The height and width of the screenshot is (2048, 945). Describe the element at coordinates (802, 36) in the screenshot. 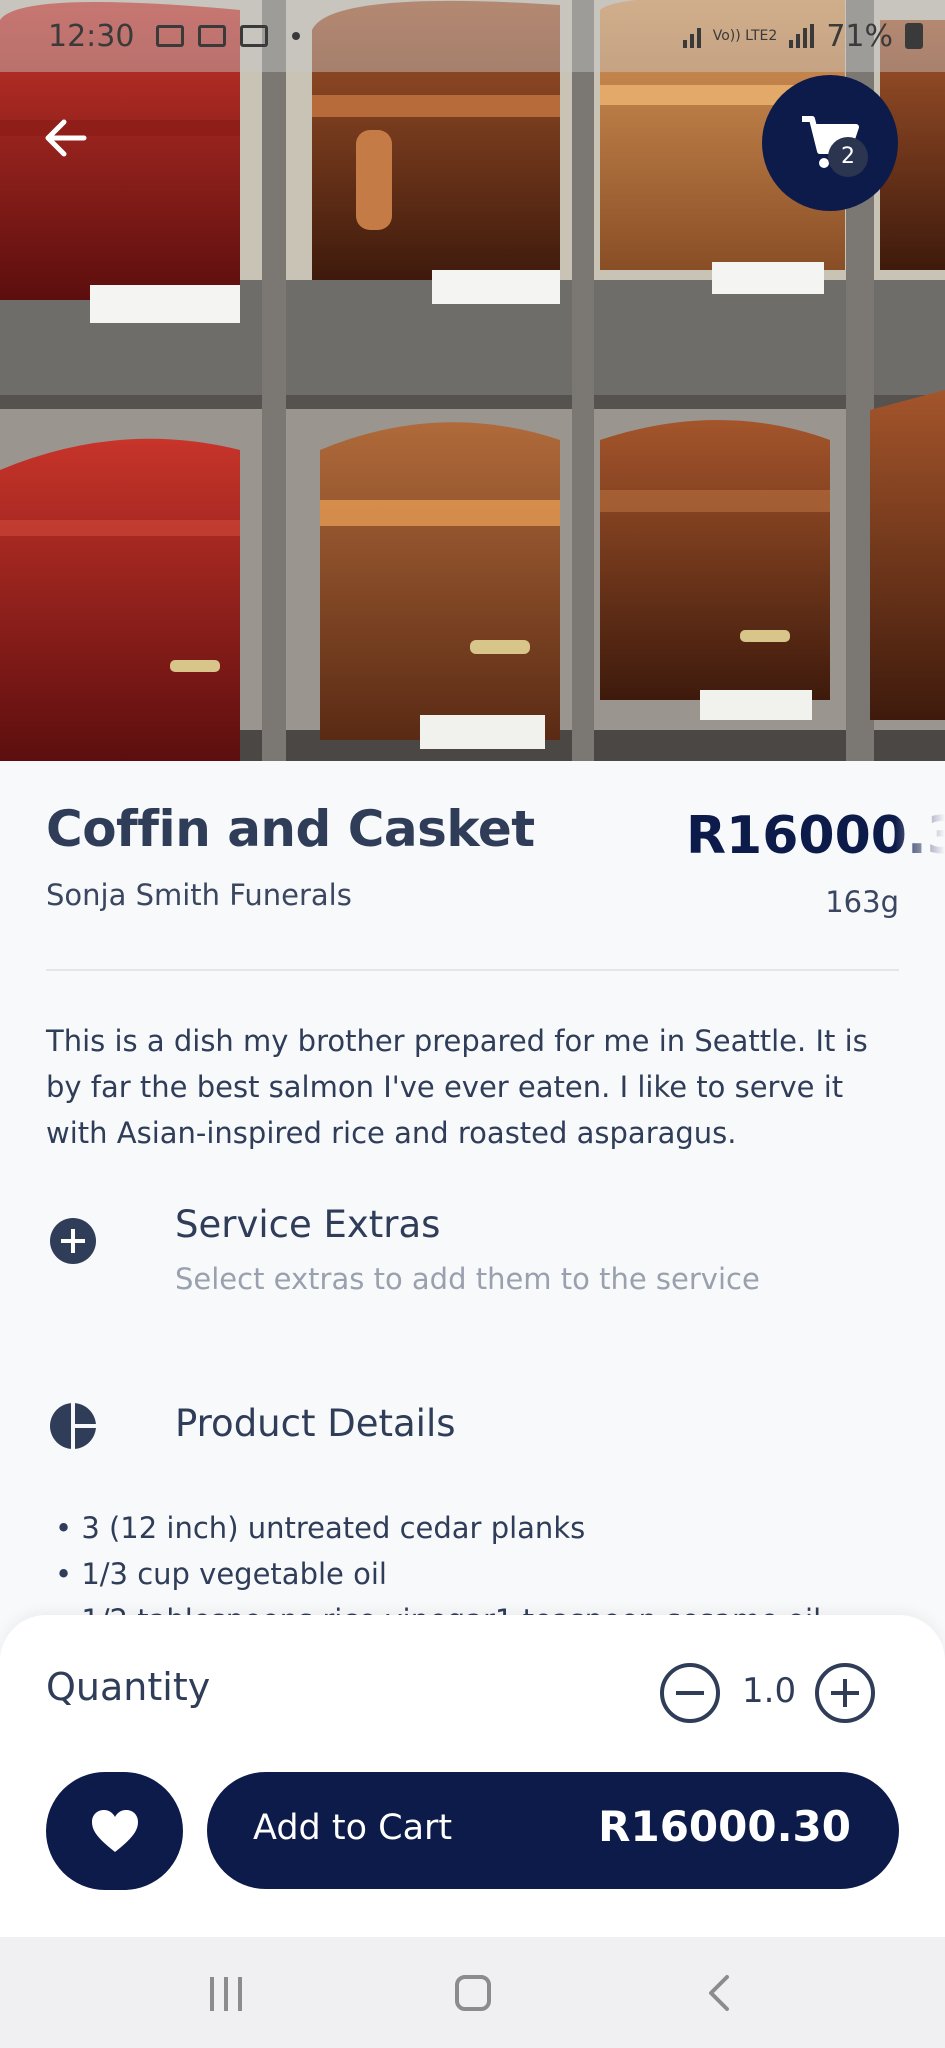

I see `cell-signal-icon` at that location.